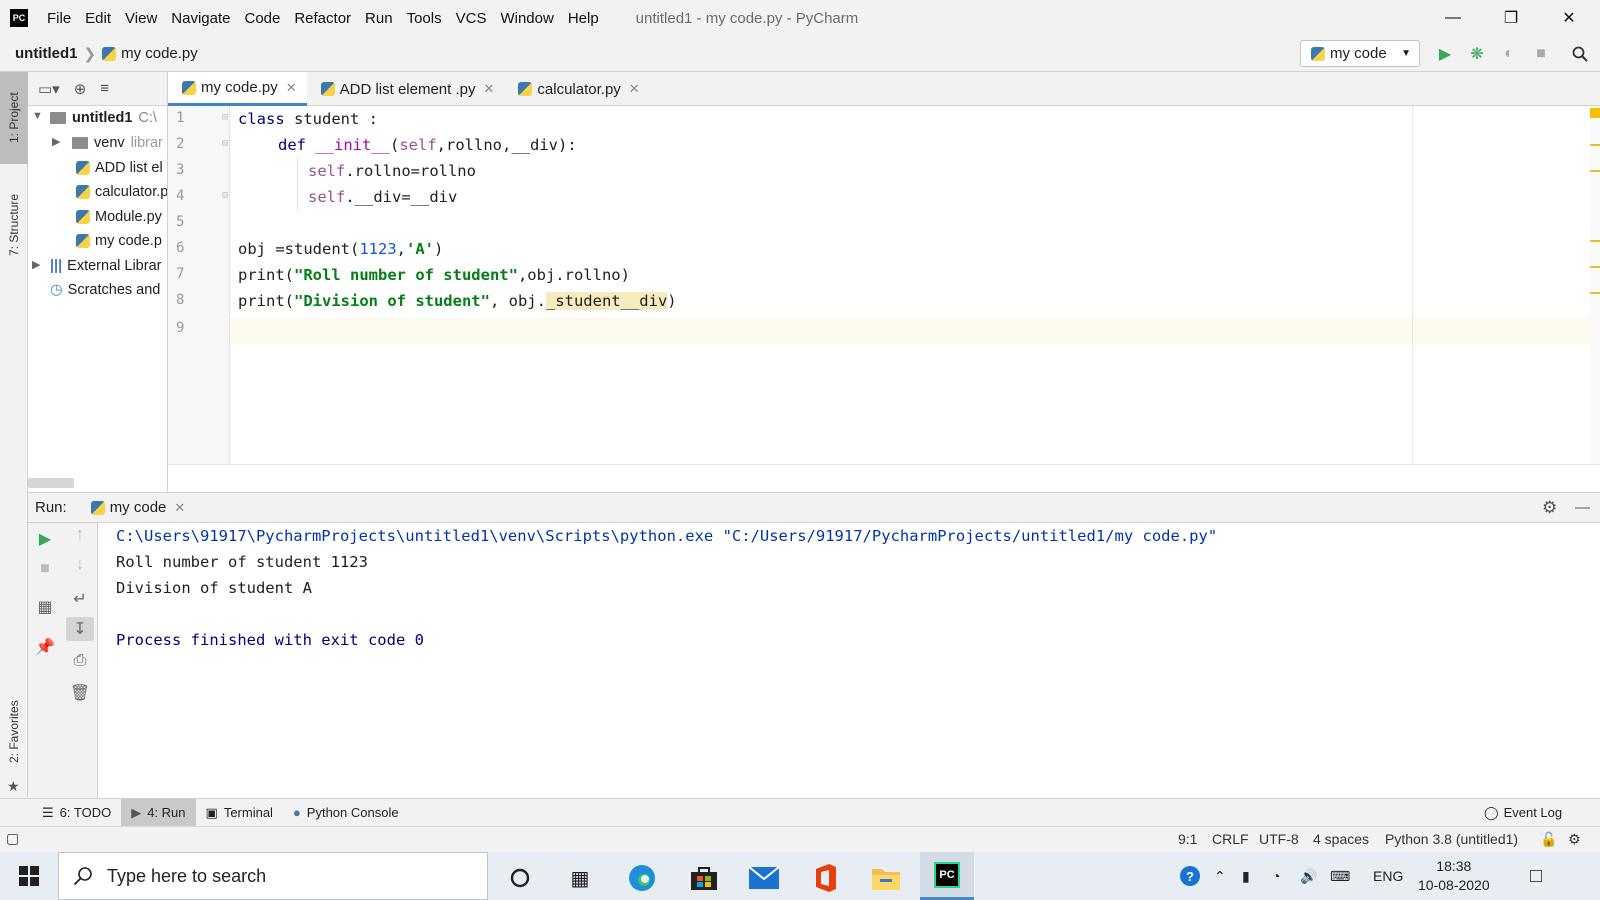 The height and width of the screenshot is (900, 1600). I want to click on project-view-select-icon: ▭▾, so click(49, 89).